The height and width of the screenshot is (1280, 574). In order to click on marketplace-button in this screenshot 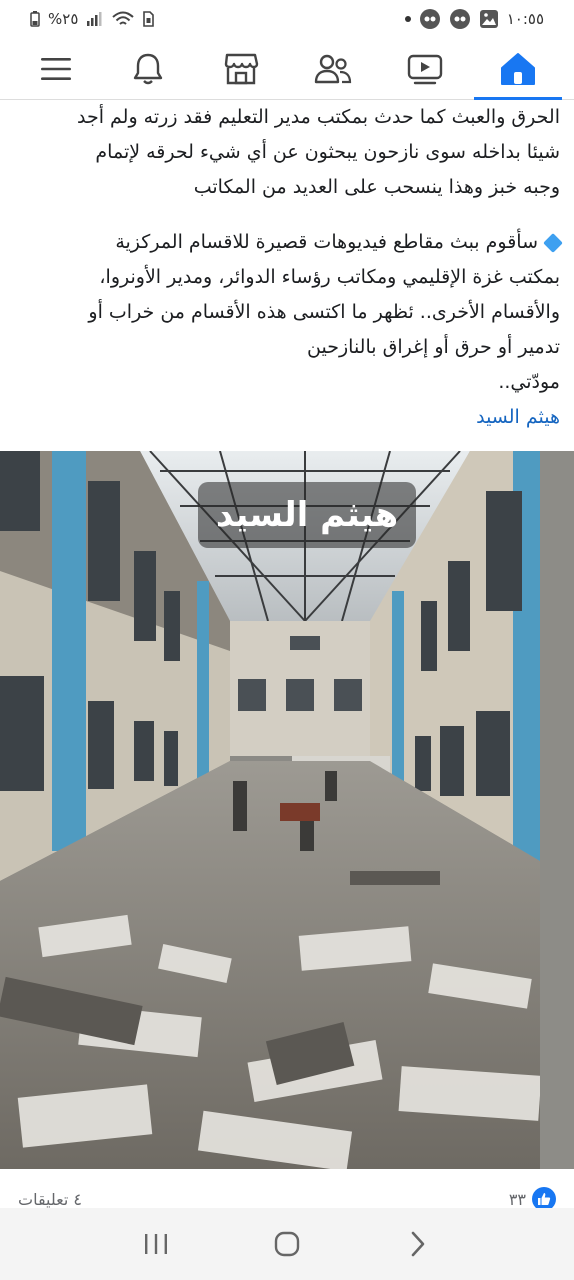, I will do `click(241, 69)`.